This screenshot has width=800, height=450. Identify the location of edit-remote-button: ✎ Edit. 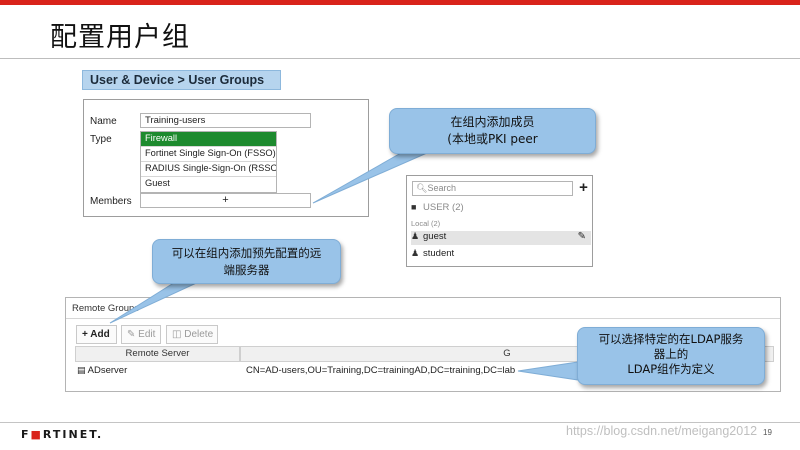
(141, 334).